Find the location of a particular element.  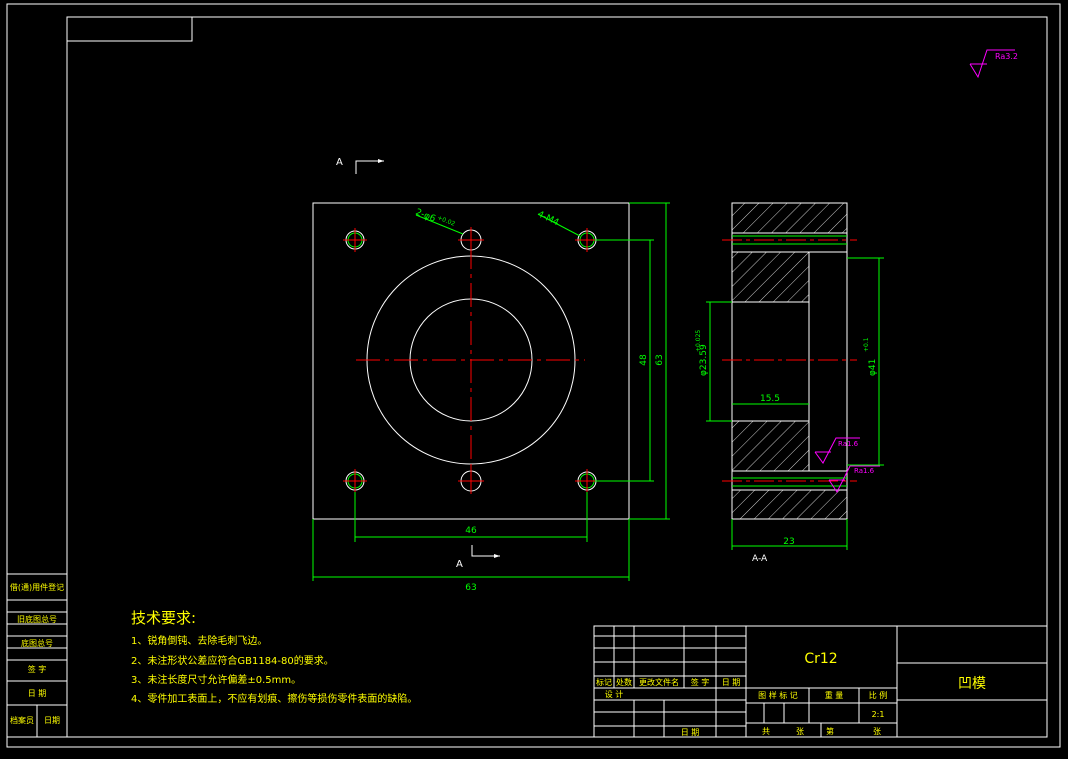

attr-header-1: 图 样 标 记 is located at coordinates (778, 695).